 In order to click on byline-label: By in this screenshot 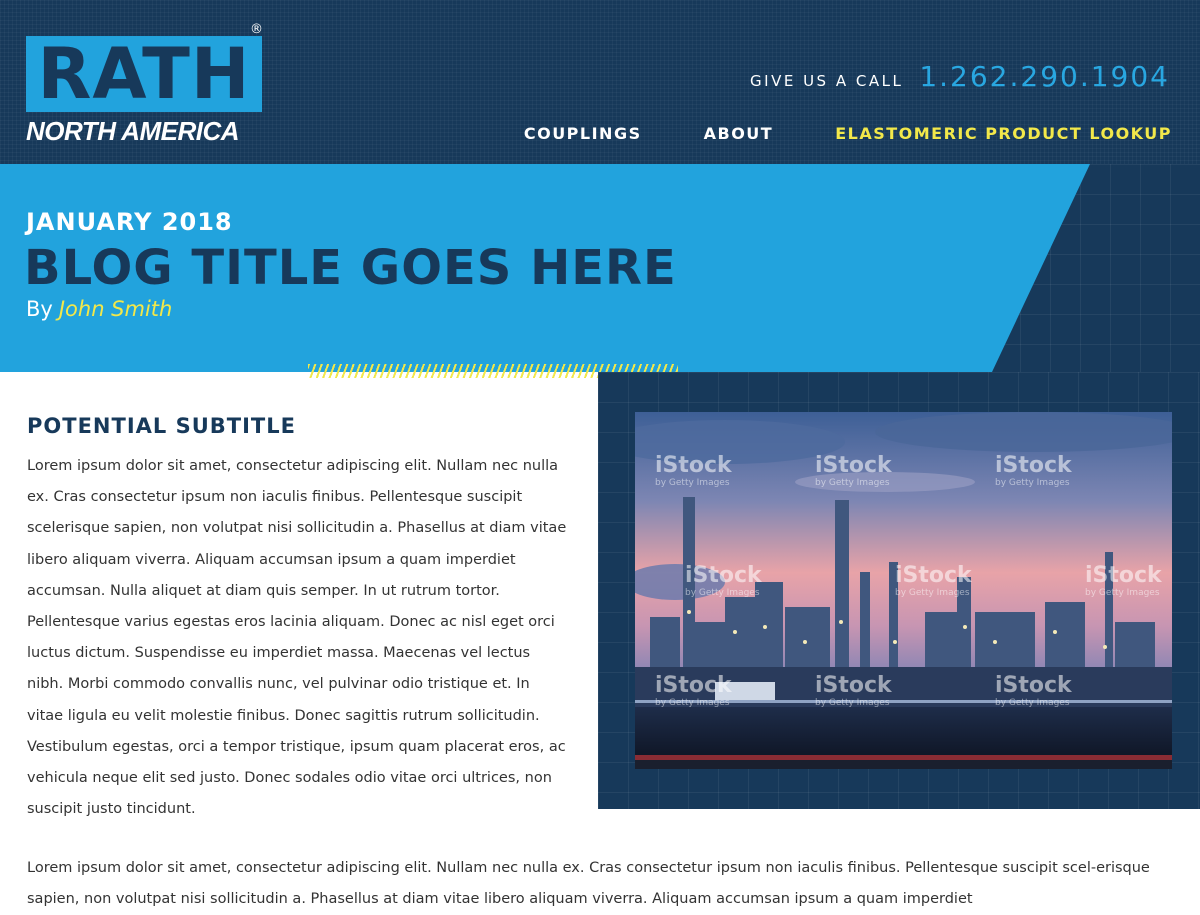, I will do `click(39, 309)`.